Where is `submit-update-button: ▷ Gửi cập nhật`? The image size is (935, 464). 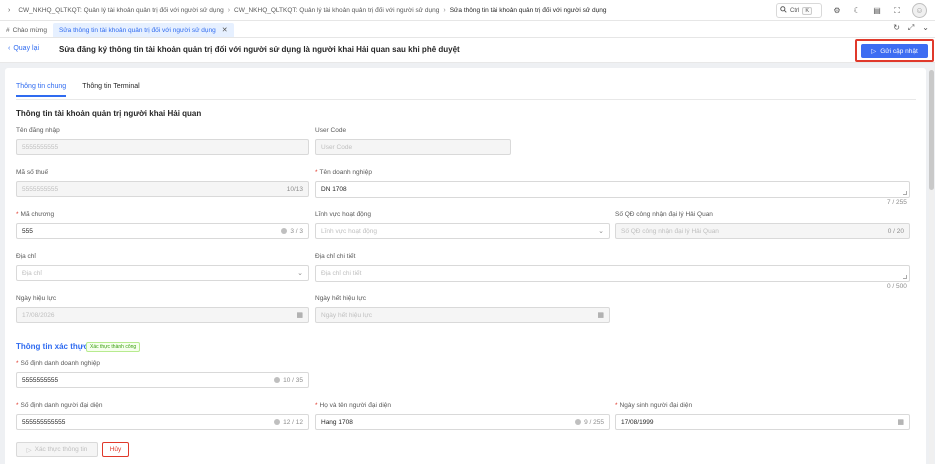 submit-update-button: ▷ Gửi cập nhật is located at coordinates (894, 51).